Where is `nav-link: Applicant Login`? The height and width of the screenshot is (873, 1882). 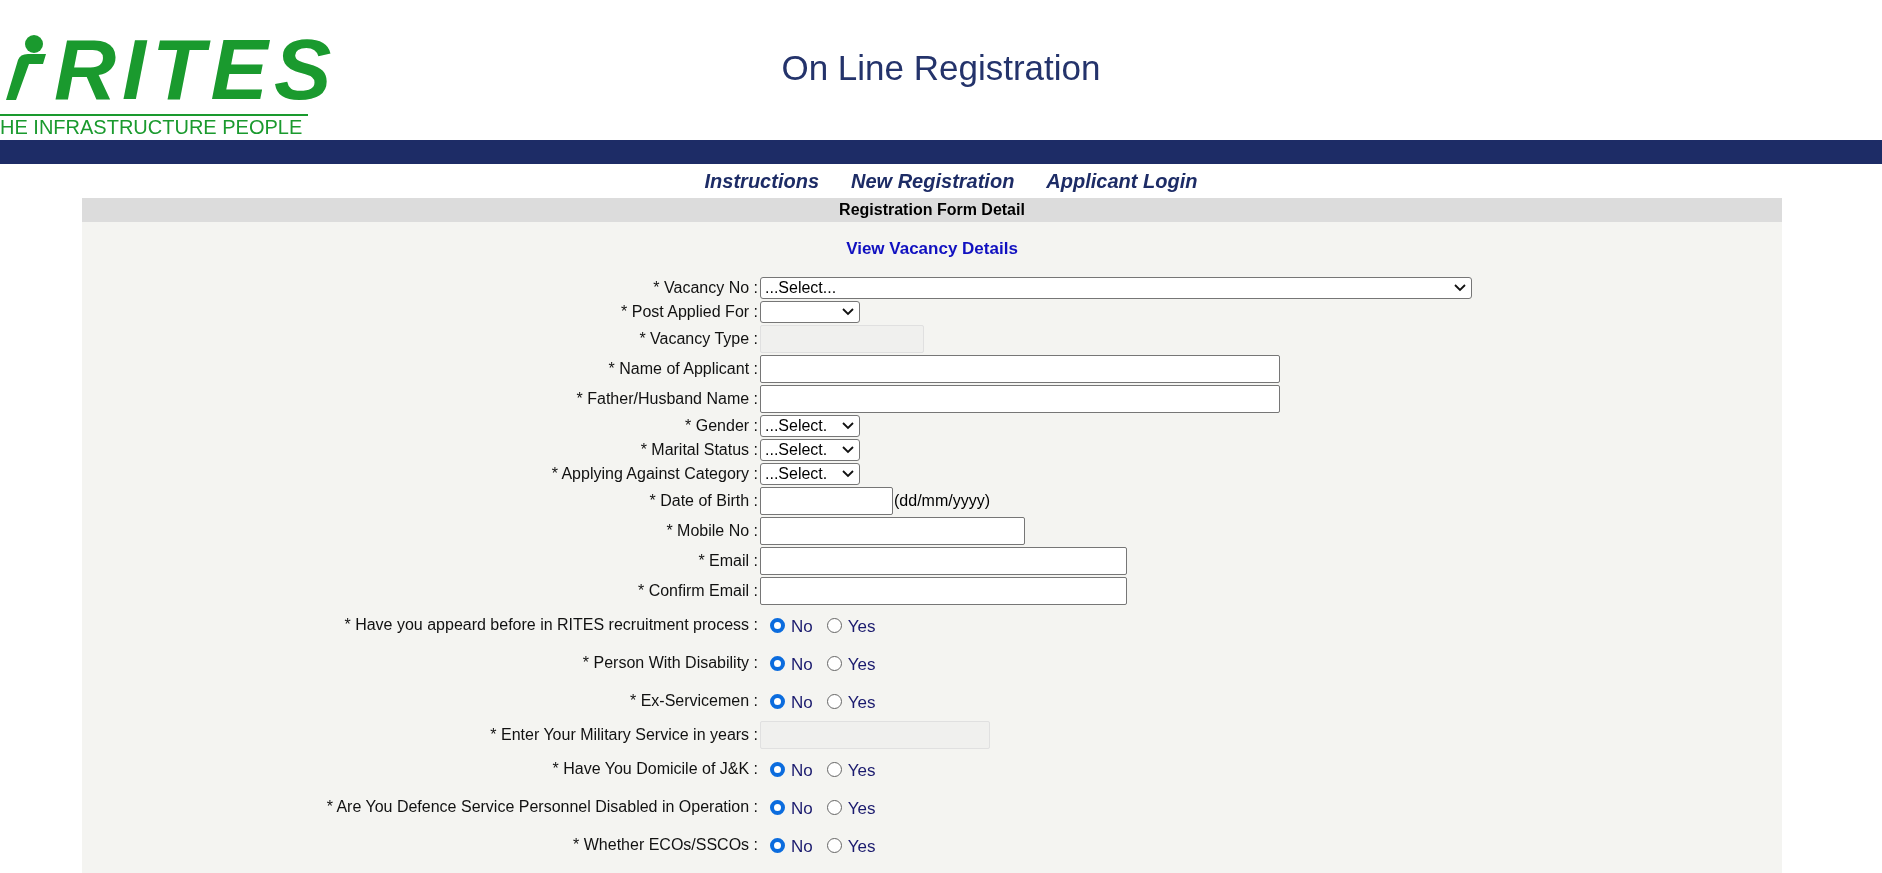 nav-link: Applicant Login is located at coordinates (1122, 181).